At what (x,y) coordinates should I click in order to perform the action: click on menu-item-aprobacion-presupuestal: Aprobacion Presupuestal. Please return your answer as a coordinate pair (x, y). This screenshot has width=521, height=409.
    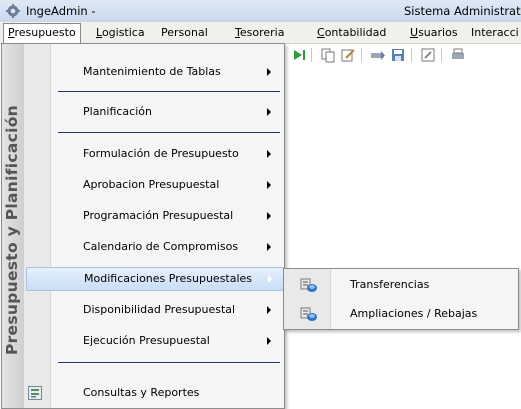
    Looking at the image, I should click on (167, 185).